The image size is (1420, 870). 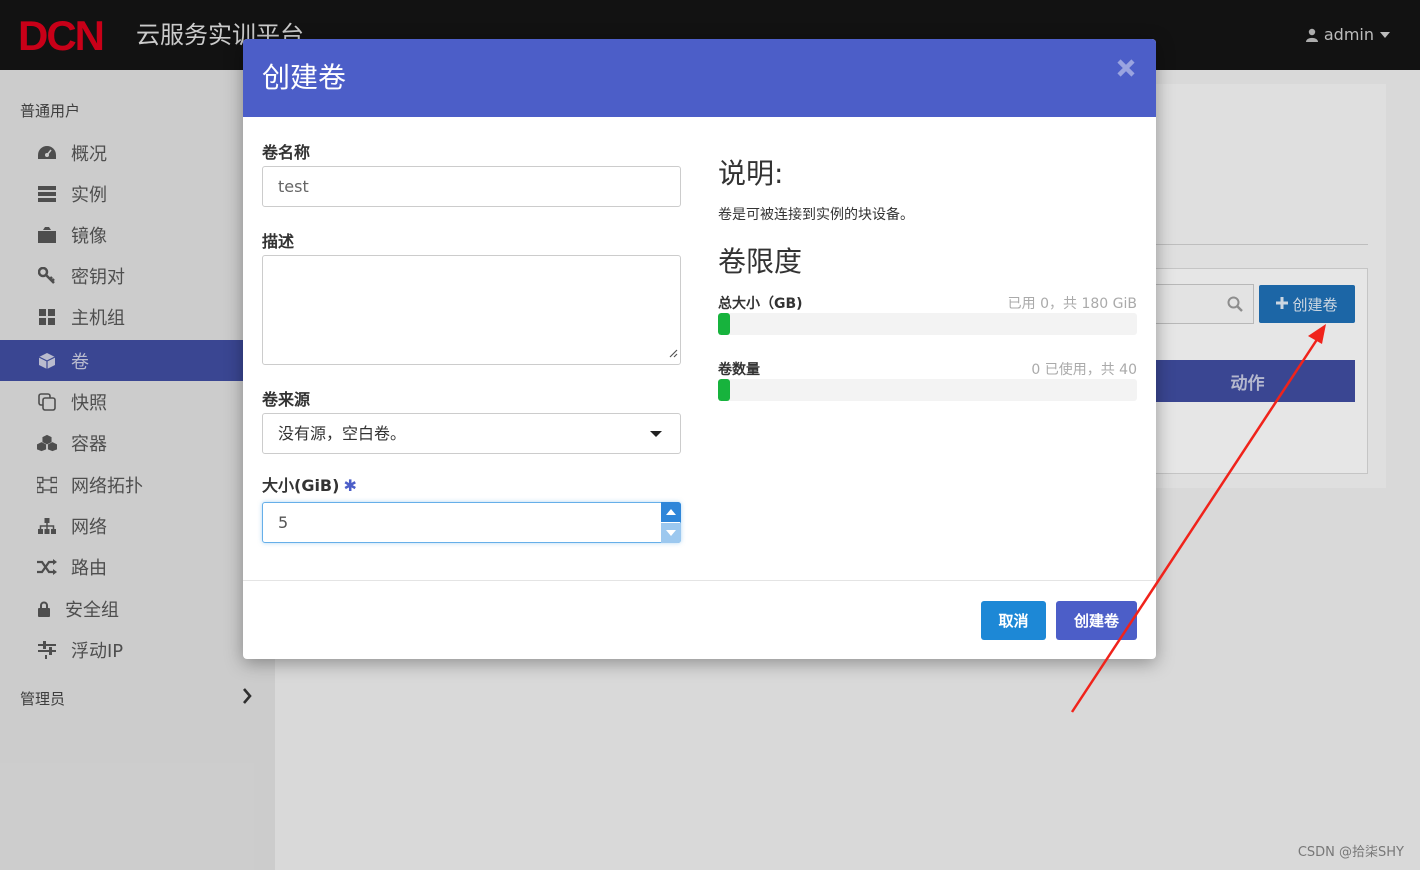 I want to click on table-header-actions: 动作, so click(x=1247, y=381).